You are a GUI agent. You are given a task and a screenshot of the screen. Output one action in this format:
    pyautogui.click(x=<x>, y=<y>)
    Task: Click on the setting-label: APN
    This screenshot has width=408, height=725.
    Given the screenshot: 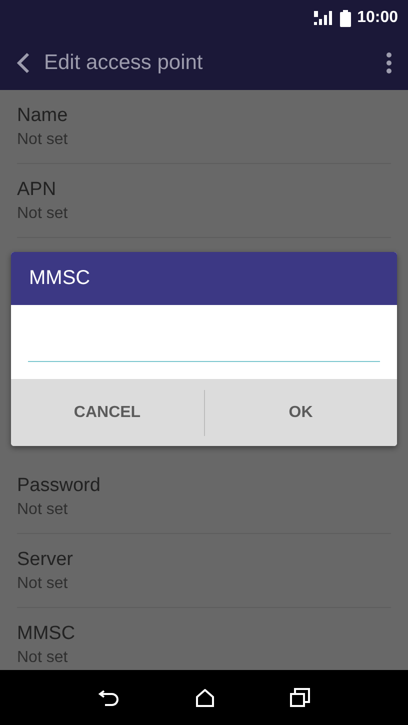 What is the action you would take?
    pyautogui.click(x=37, y=189)
    